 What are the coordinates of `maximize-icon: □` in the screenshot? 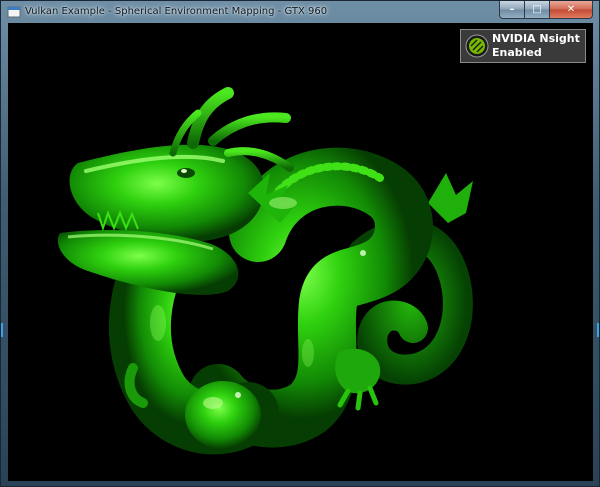 It's located at (537, 9).